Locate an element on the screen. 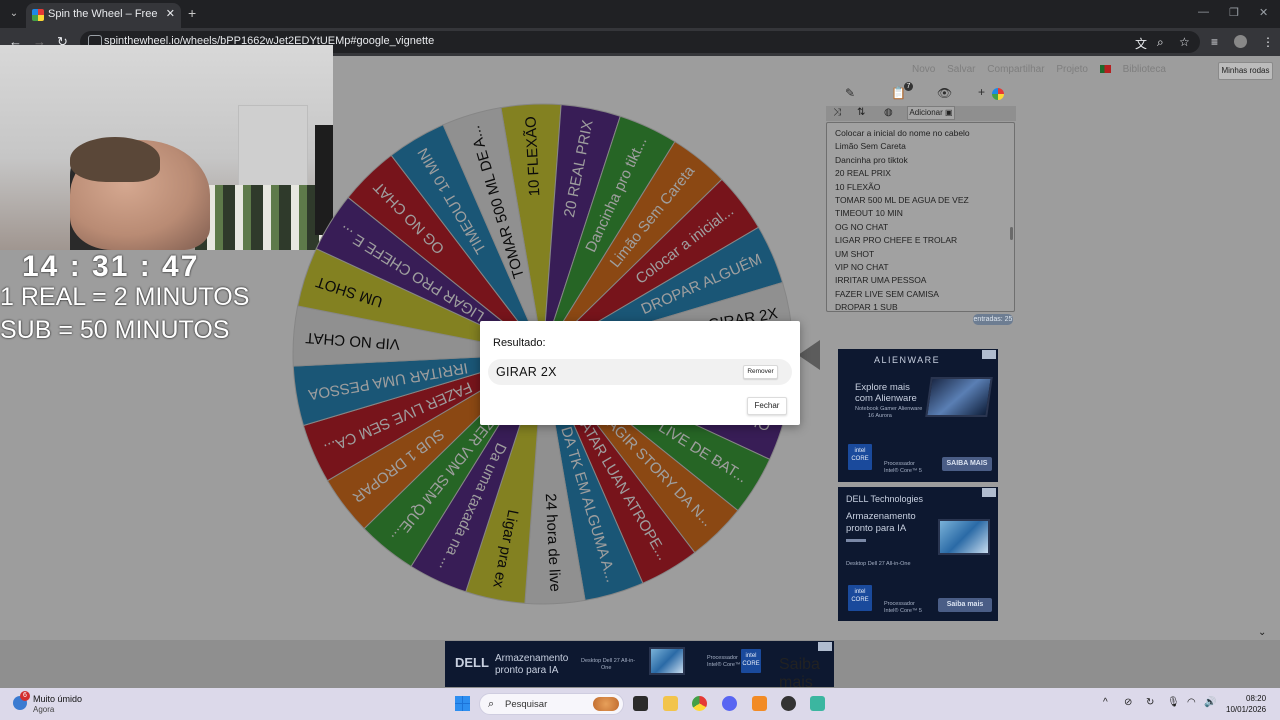  entry-line: LIGAR PRO CHEFE E TROLAR is located at coordinates (896, 240).